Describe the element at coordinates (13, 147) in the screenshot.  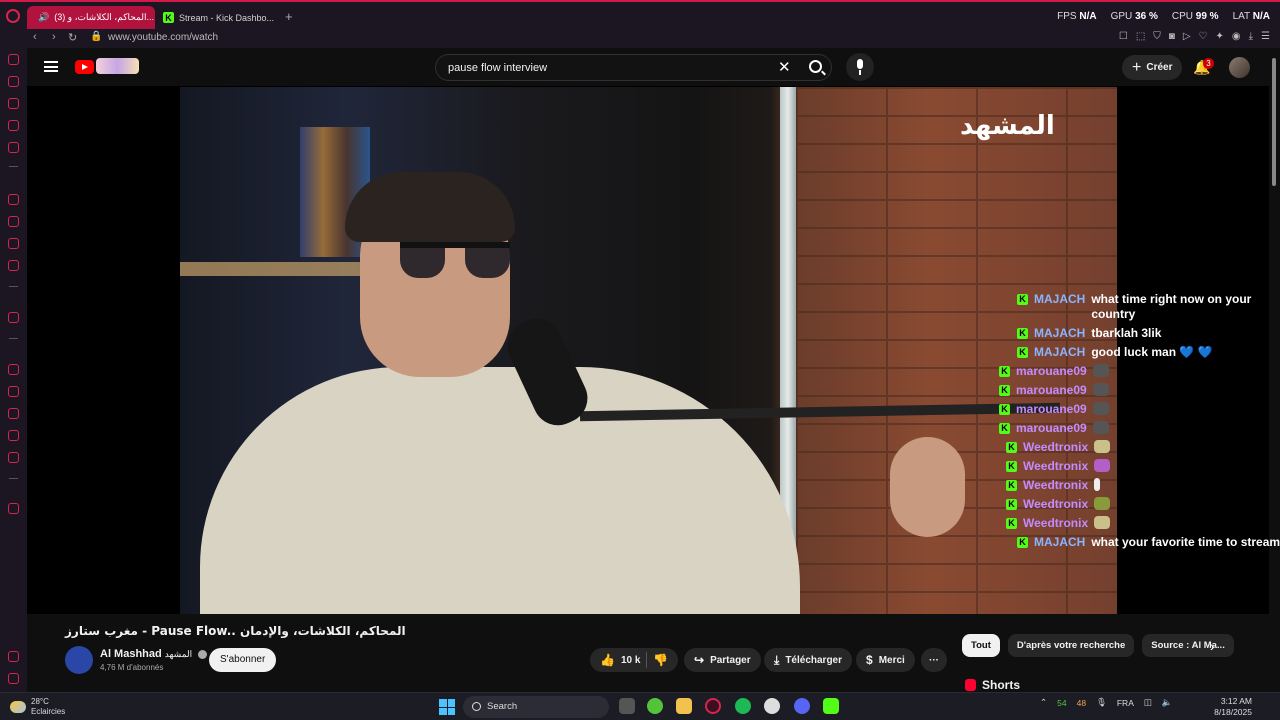
I see `sidebar-player-icon` at that location.